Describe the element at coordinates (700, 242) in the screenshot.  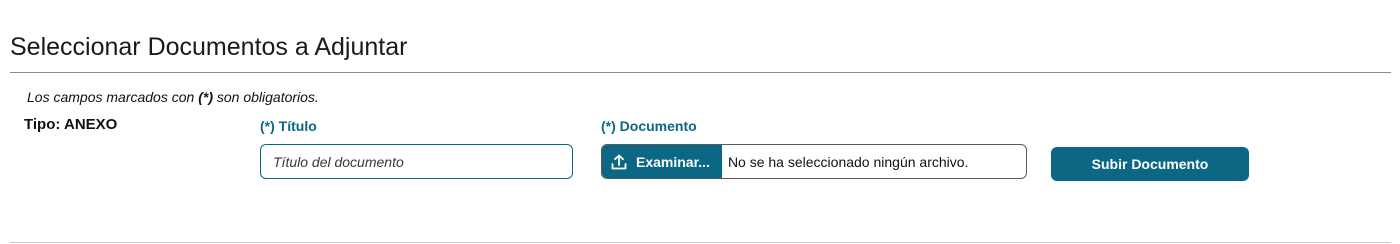
I see `bottom-divider` at that location.